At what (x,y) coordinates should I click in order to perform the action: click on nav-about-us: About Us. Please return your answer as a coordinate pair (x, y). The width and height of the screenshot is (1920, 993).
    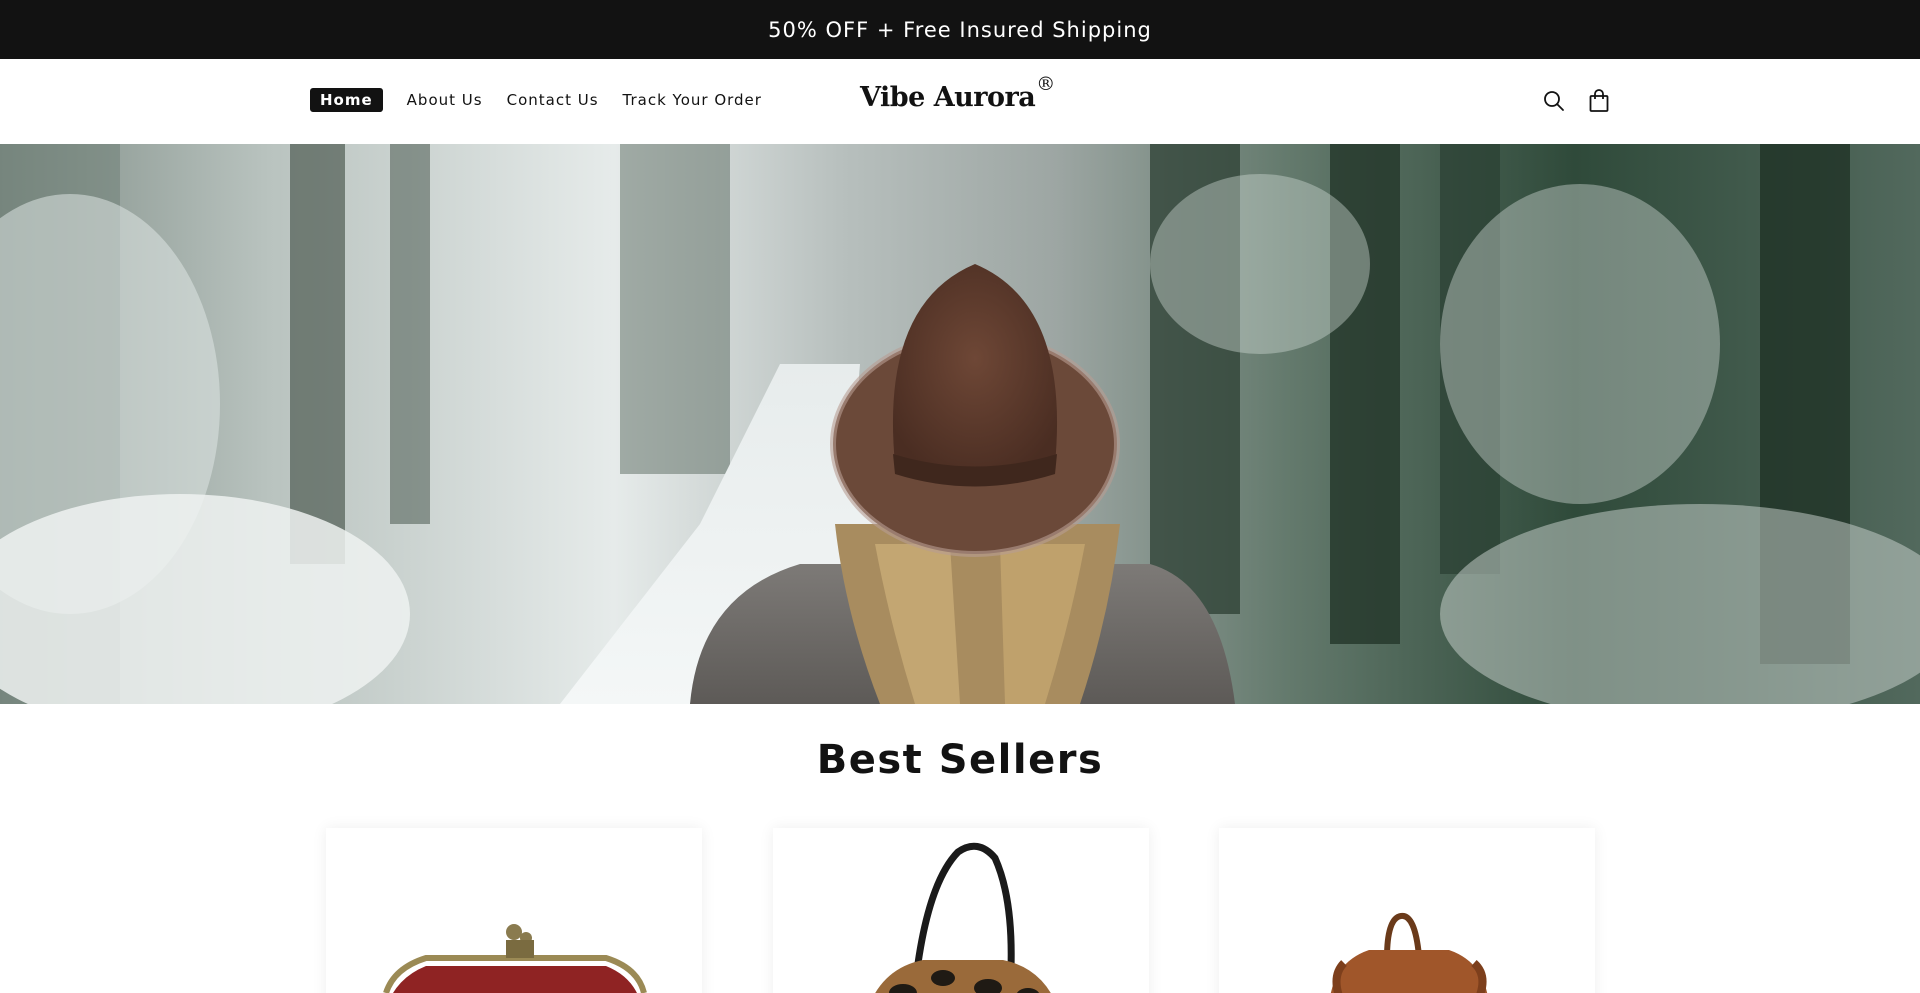
    Looking at the image, I should click on (445, 100).